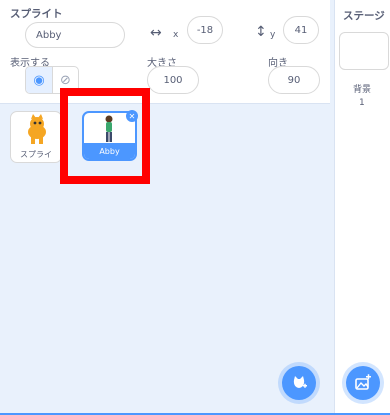  I want to click on cat-sprite-thumbnail, so click(37, 129).